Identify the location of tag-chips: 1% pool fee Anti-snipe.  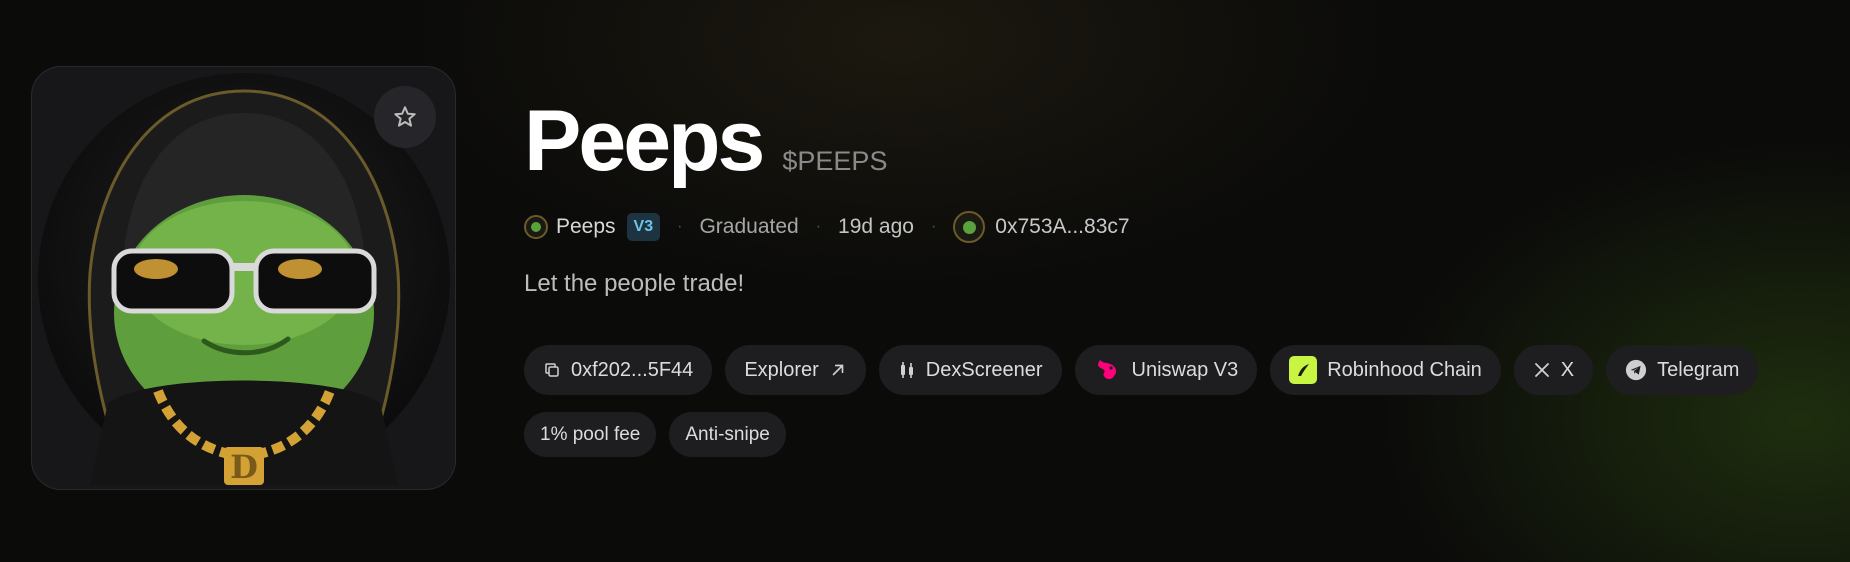
(655, 434).